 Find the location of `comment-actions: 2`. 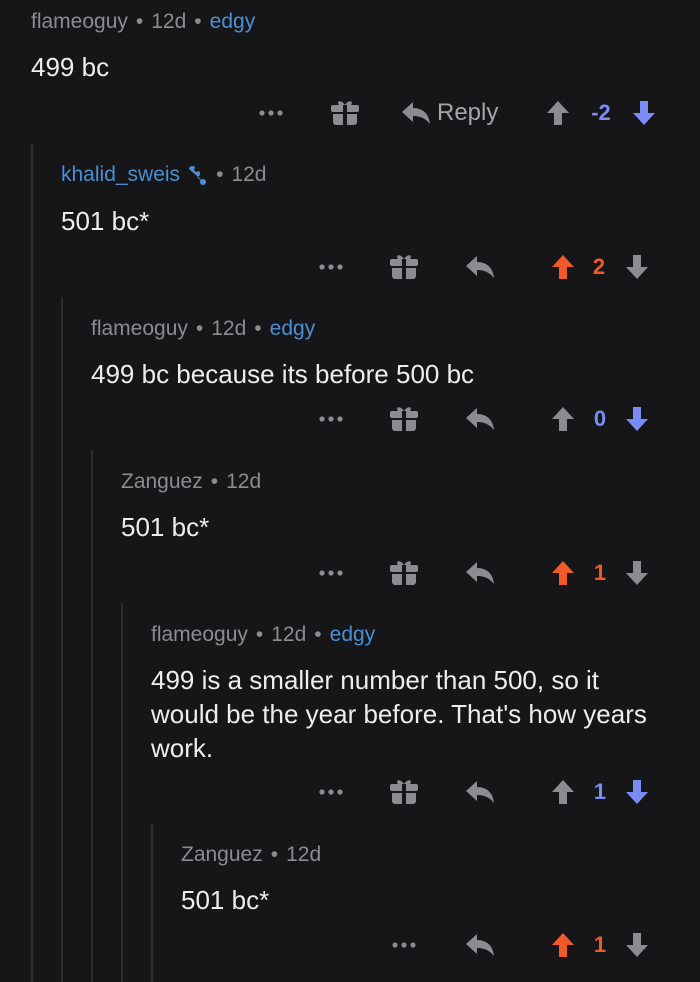

comment-actions: 2 is located at coordinates (380, 267).